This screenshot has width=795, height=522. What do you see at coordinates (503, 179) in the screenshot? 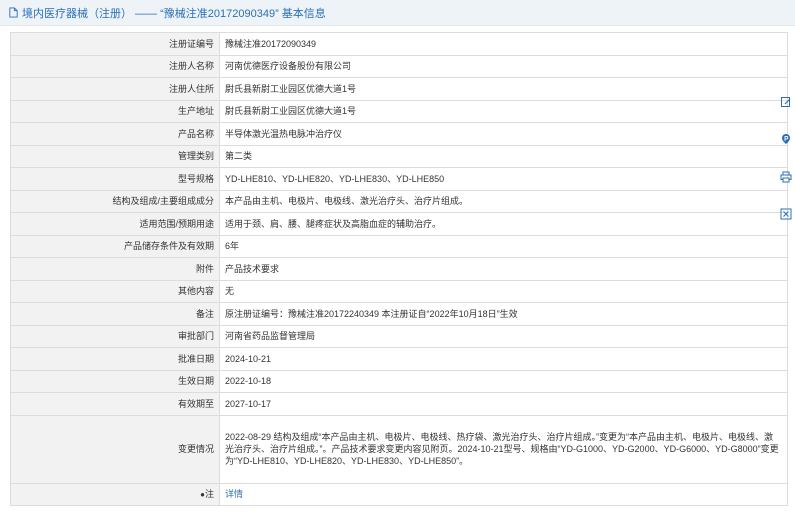
I see `field-value: YD-LHE810、YD-LHE820、YD-LHE830、YD-LHE850` at bounding box center [503, 179].